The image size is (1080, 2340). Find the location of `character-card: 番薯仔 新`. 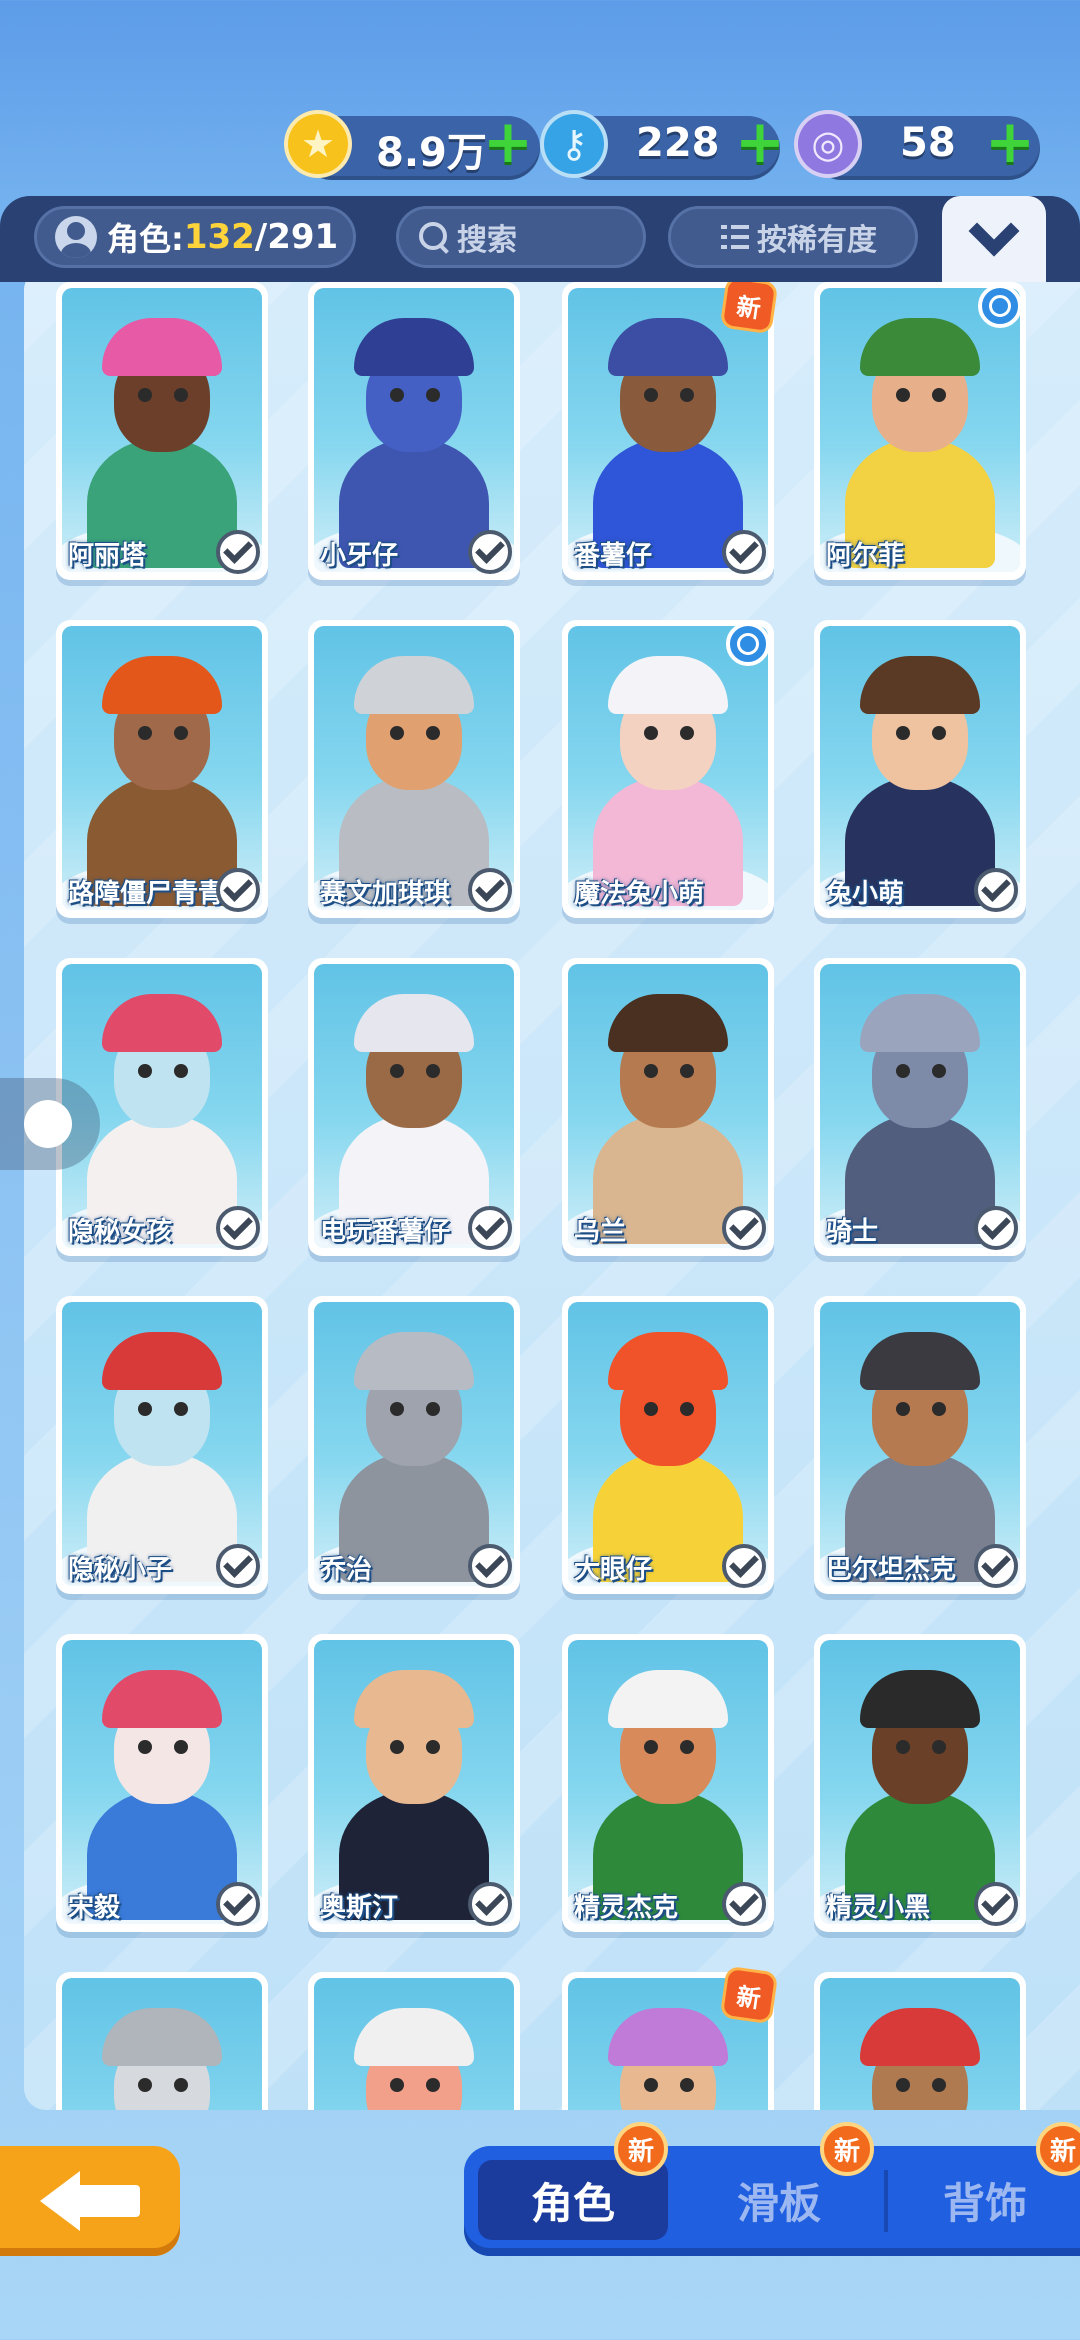

character-card: 番薯仔 新 is located at coordinates (668, 429).